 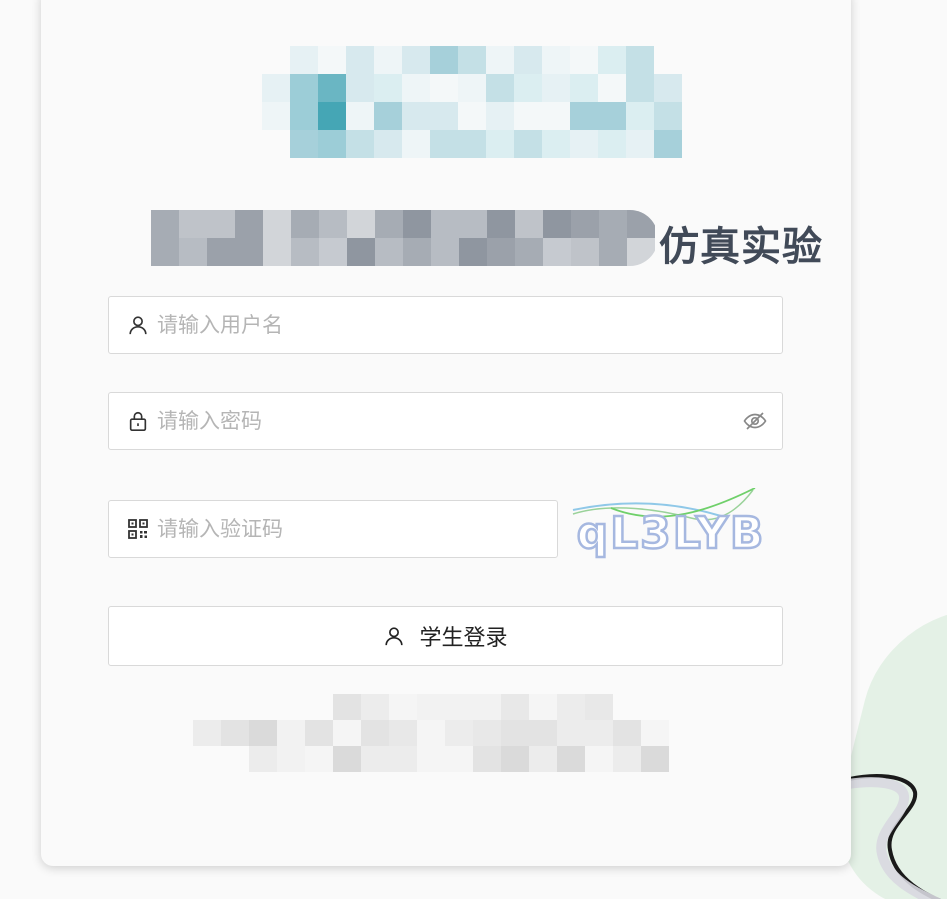 What do you see at coordinates (473, 240) in the screenshot?
I see `page-title: 仿真实验` at bounding box center [473, 240].